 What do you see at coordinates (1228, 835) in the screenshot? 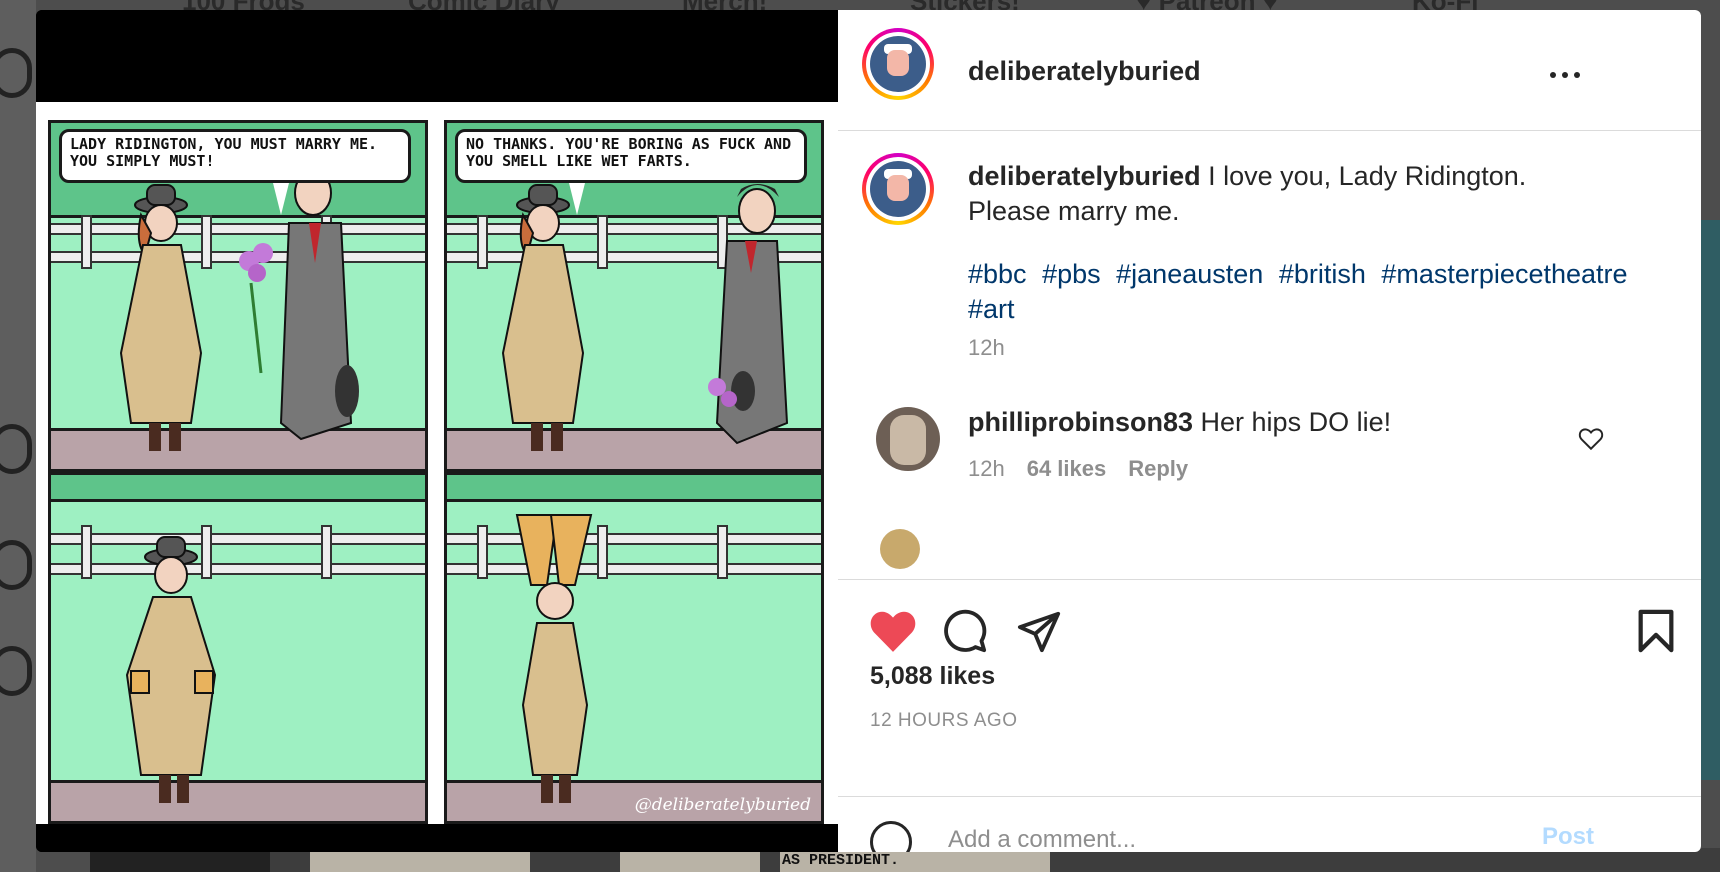
I see `comment-input` at bounding box center [1228, 835].